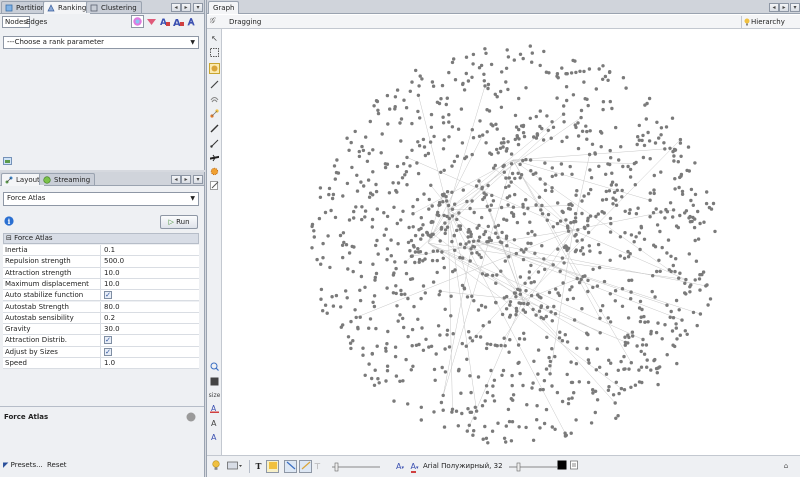 This screenshot has height=477, width=800. I want to click on property-value: 1.0, so click(109, 363).